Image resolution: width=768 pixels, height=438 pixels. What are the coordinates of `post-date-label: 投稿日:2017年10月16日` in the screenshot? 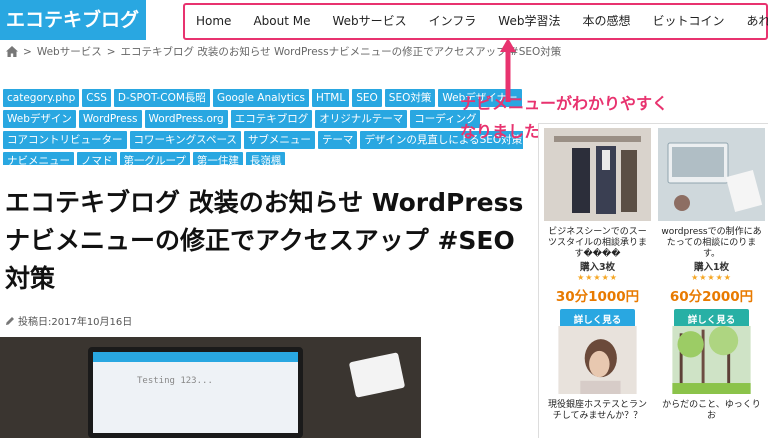 It's located at (75, 322).